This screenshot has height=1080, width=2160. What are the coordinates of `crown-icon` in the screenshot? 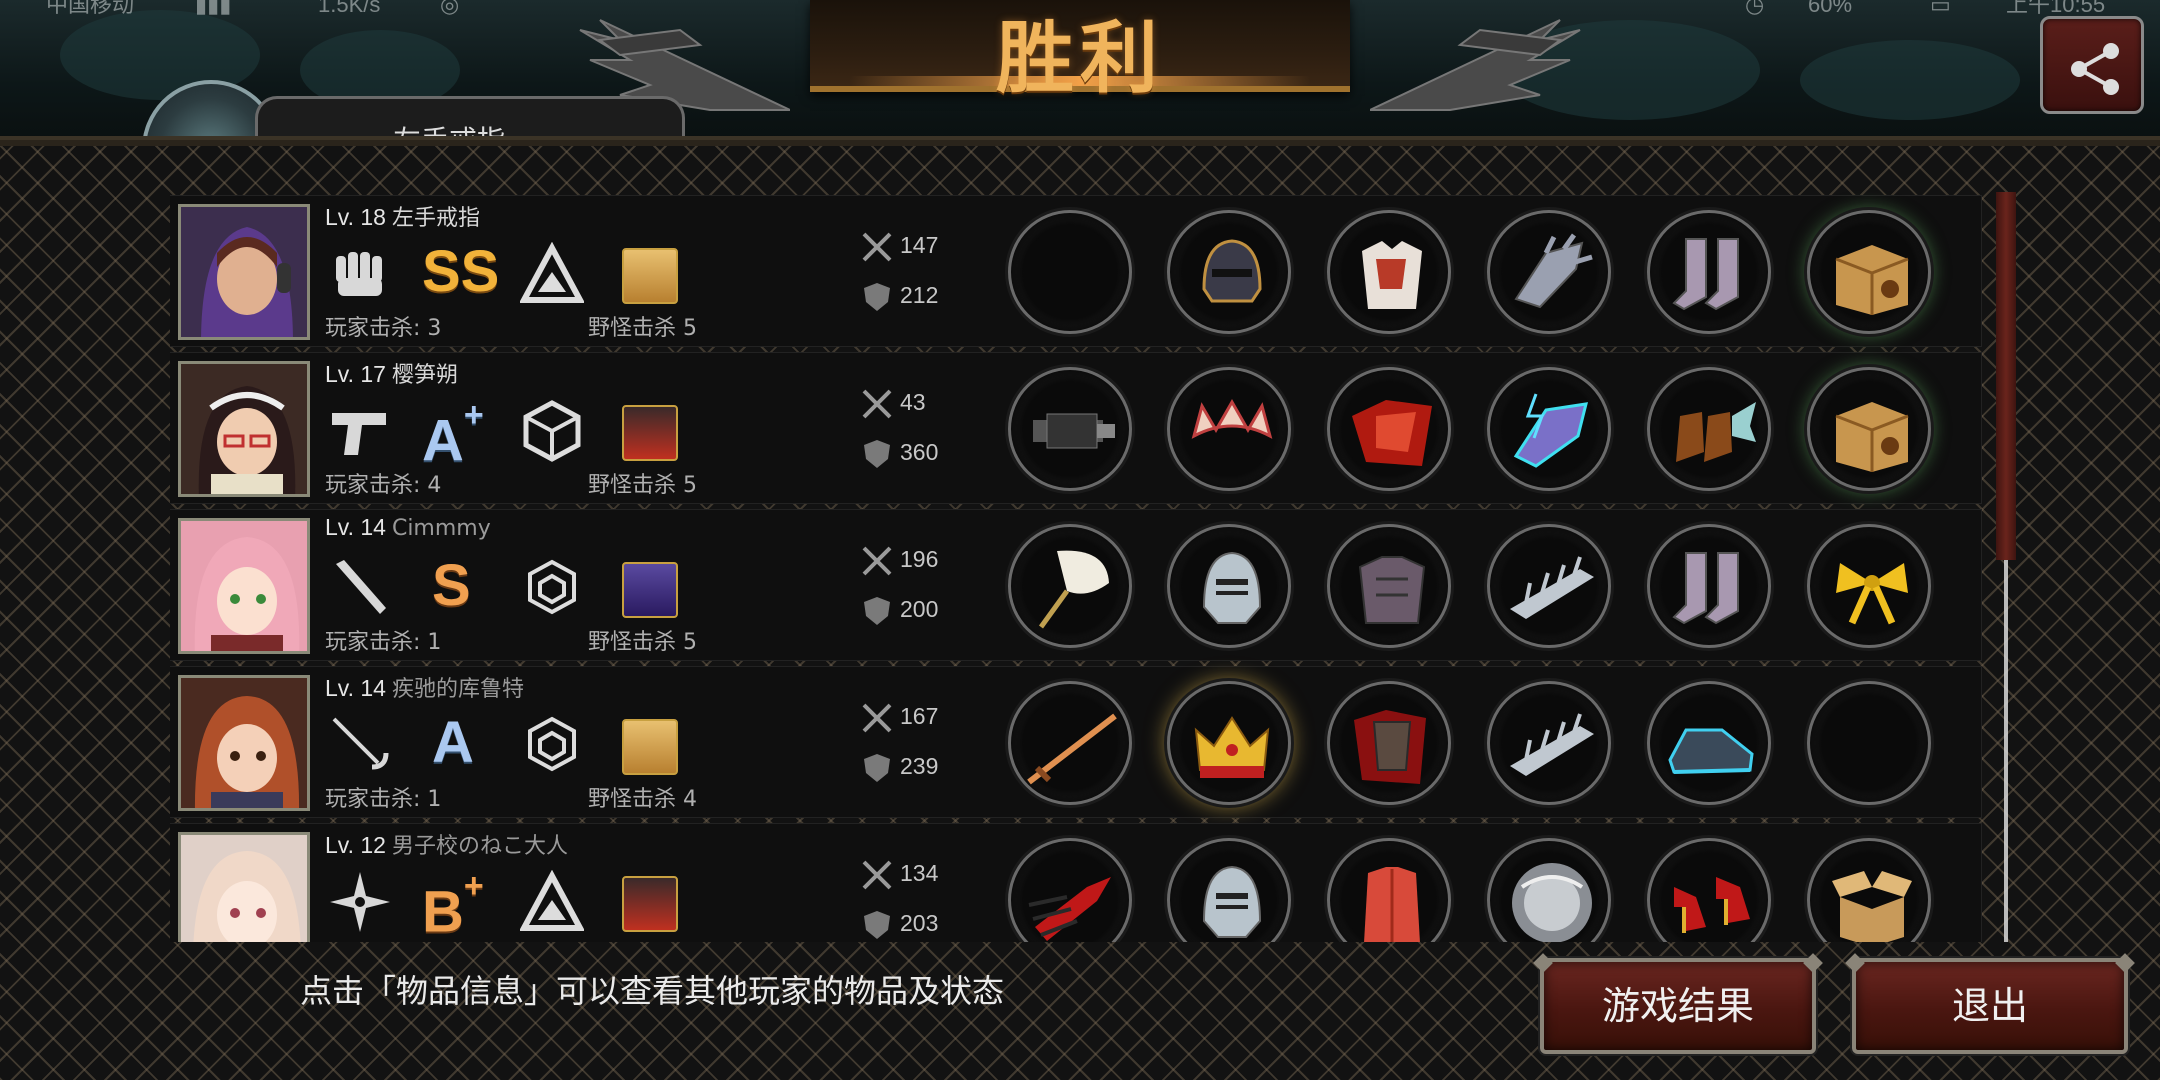 It's located at (1232, 747).